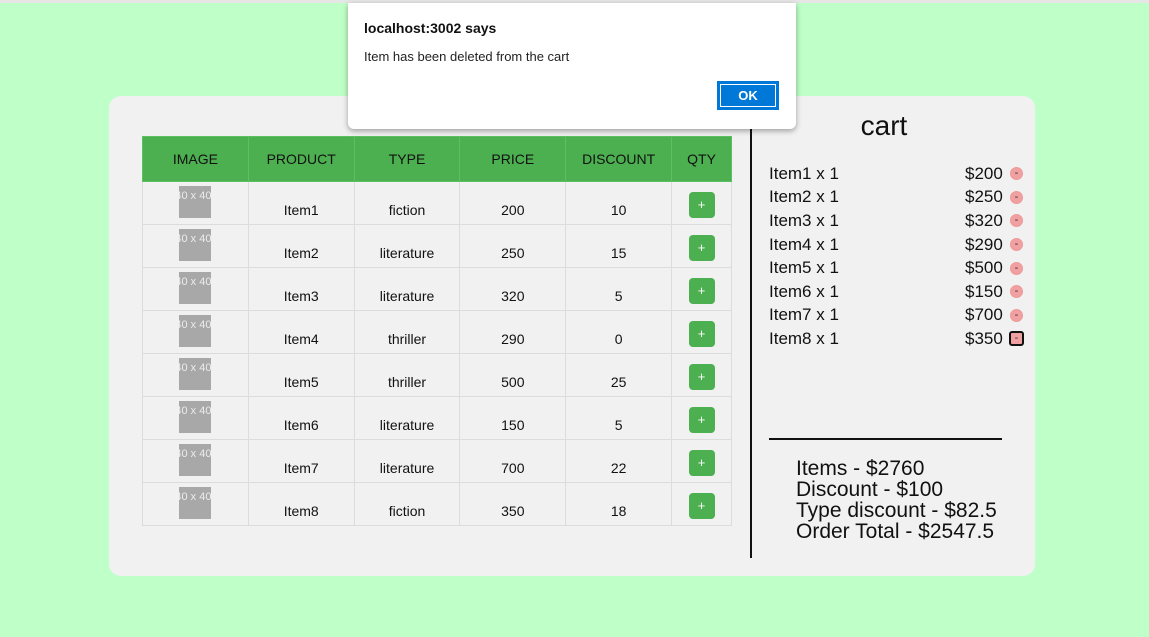  Describe the element at coordinates (899, 268) in the screenshot. I see `cart-item: Item5 x 1 $500 -` at that location.